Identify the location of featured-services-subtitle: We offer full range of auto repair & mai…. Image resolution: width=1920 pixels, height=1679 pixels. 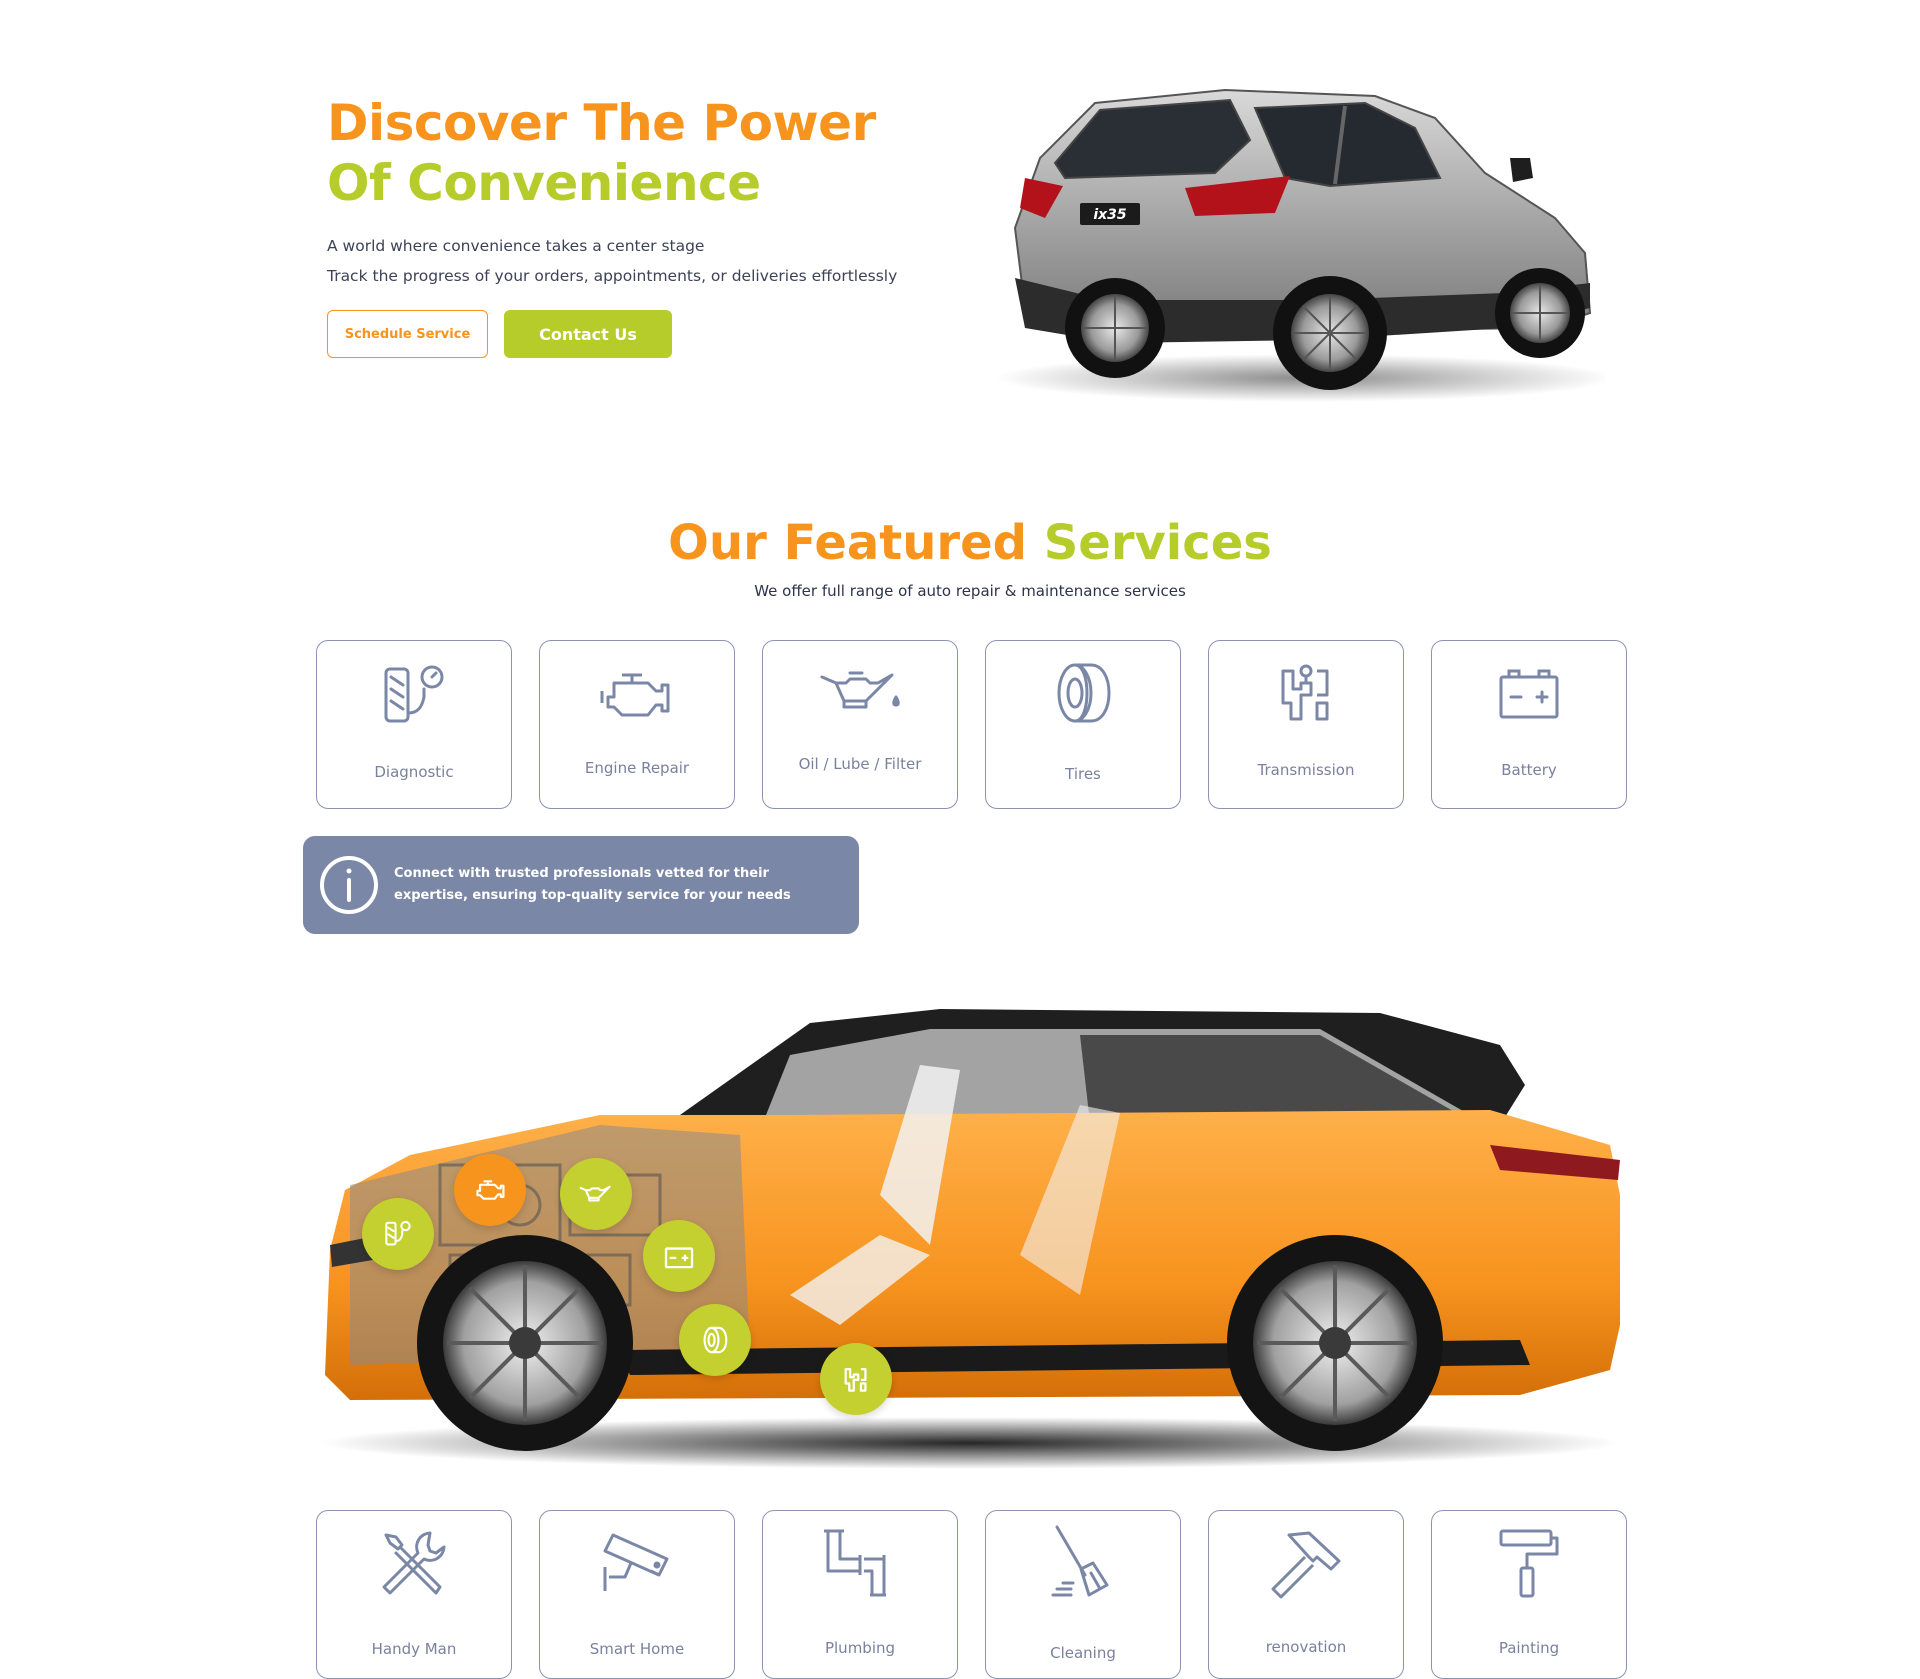
(970, 591).